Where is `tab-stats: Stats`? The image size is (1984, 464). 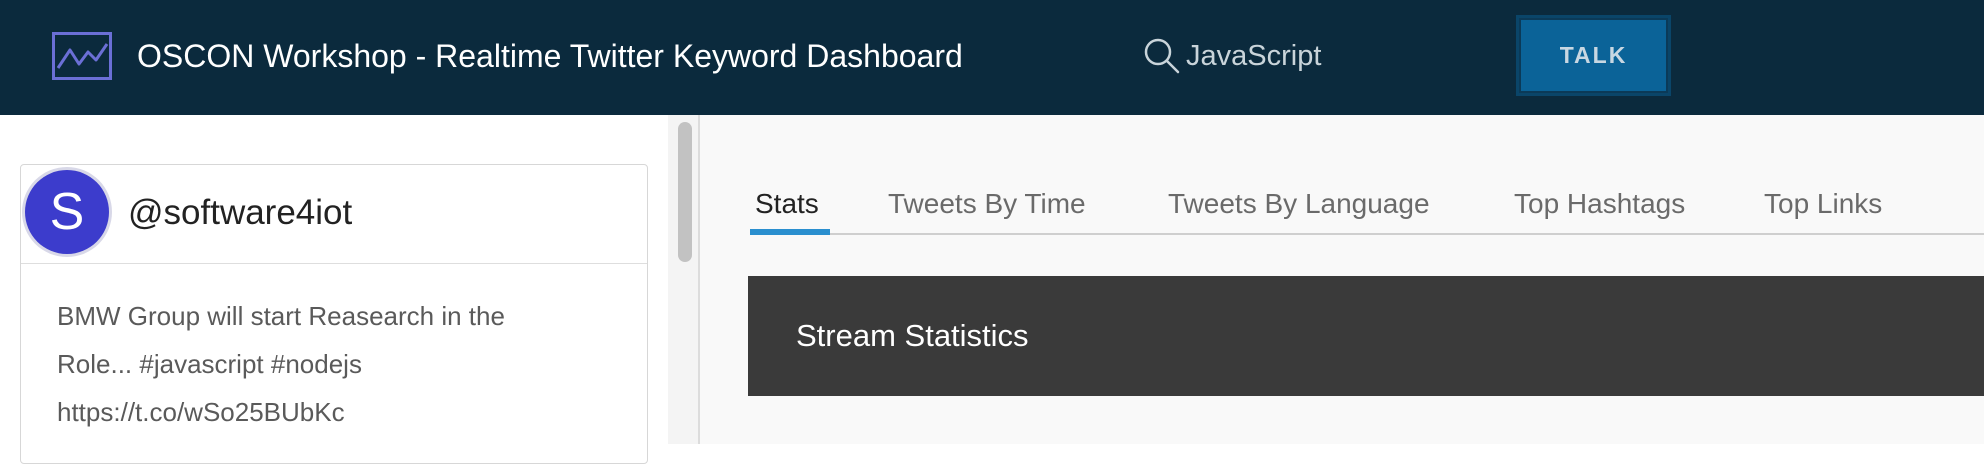 tab-stats: Stats is located at coordinates (787, 207).